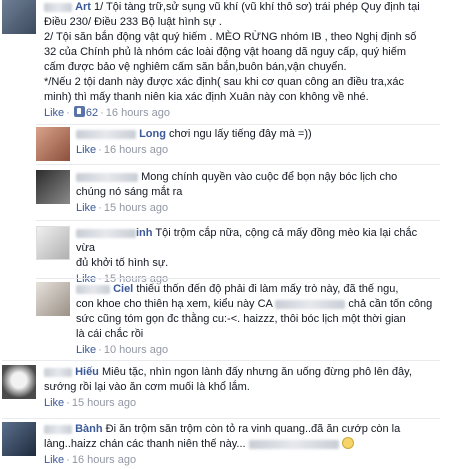  I want to click on comment-text-line: là cái chắc rồi, so click(110, 334).